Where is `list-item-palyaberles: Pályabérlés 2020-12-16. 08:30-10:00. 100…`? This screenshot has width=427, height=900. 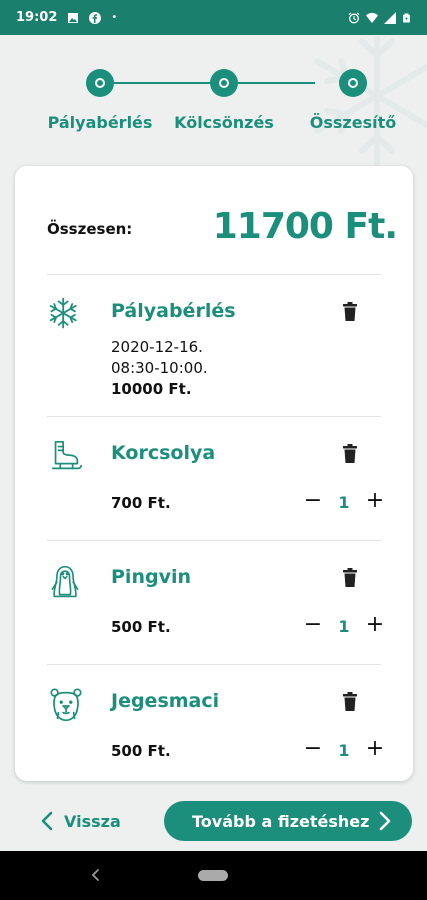
list-item-palyaberles: Pályabérlés 2020-12-16. 08:30-10:00. 100… is located at coordinates (222, 349).